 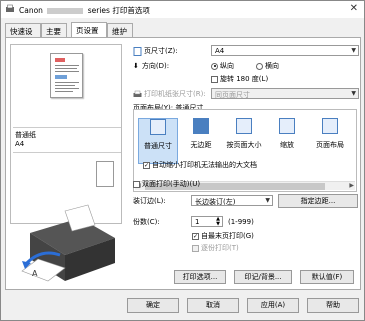 I want to click on printer-small-icon, so click(x=137, y=93).